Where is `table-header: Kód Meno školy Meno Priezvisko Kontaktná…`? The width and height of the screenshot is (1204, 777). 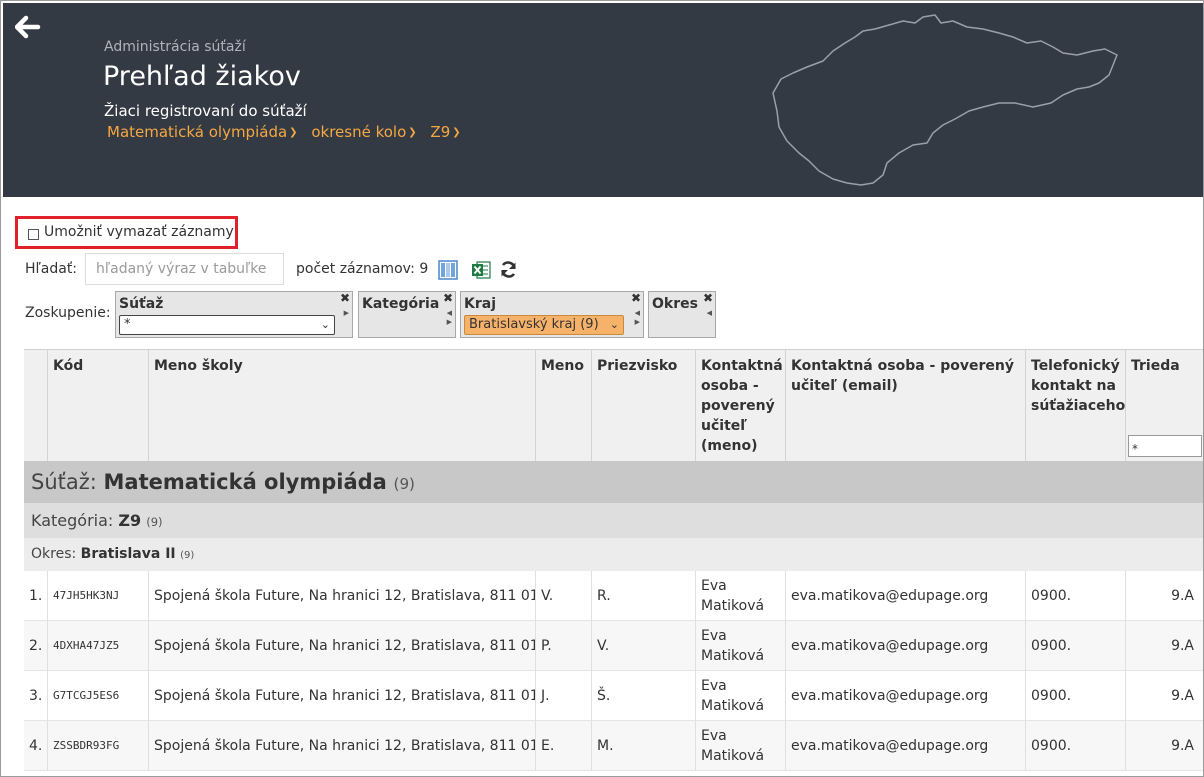 table-header: Kód Meno školy Meno Priezvisko Kontaktná… is located at coordinates (613, 406).